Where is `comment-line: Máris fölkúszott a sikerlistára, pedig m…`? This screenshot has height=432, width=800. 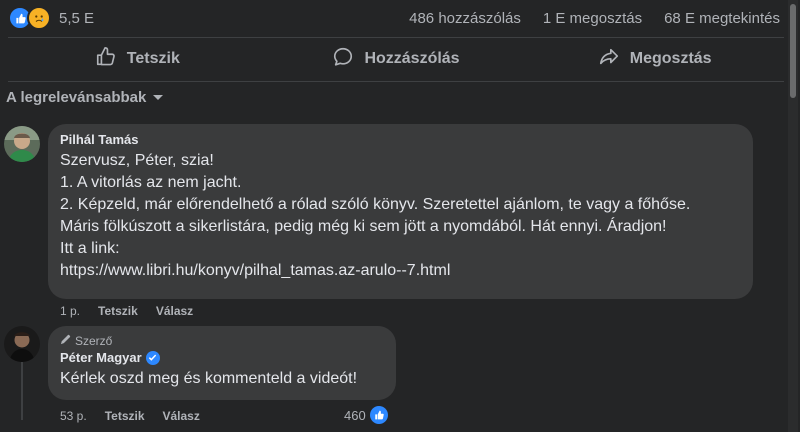
comment-line: Máris fölkúszott a sikerlistára, pedig m… is located at coordinates (363, 226).